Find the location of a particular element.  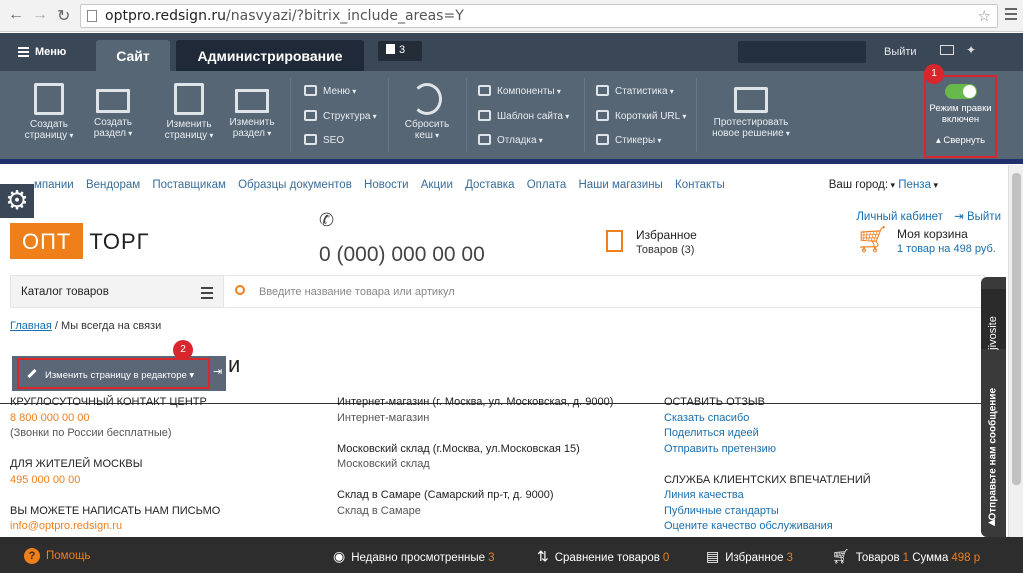

contacts-col3-line: Оцените качество обслуживания is located at coordinates (824, 527).